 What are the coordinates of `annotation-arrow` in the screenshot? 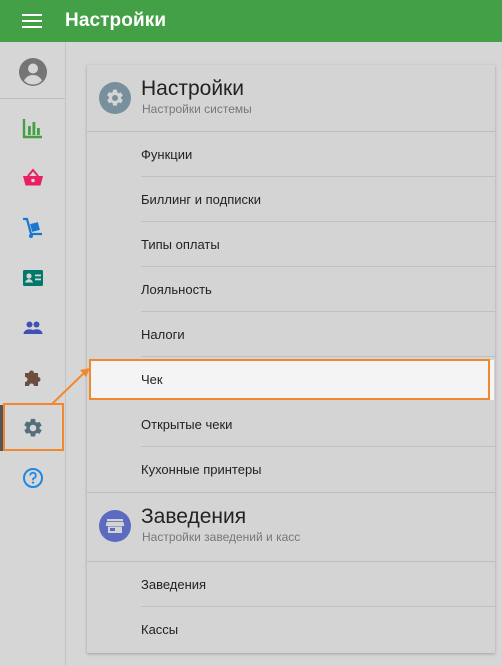 It's located at (70, 386).